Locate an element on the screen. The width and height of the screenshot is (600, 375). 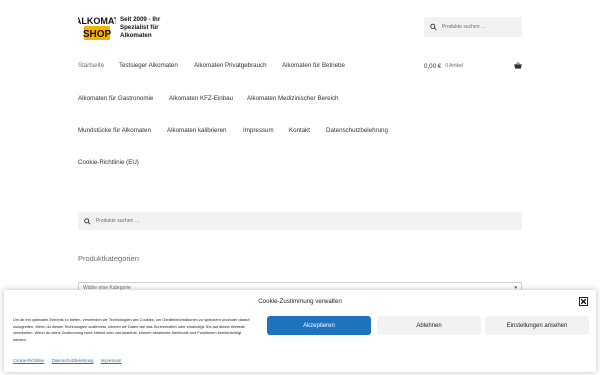
cookie-link-impressum: Impressum is located at coordinates (111, 360).